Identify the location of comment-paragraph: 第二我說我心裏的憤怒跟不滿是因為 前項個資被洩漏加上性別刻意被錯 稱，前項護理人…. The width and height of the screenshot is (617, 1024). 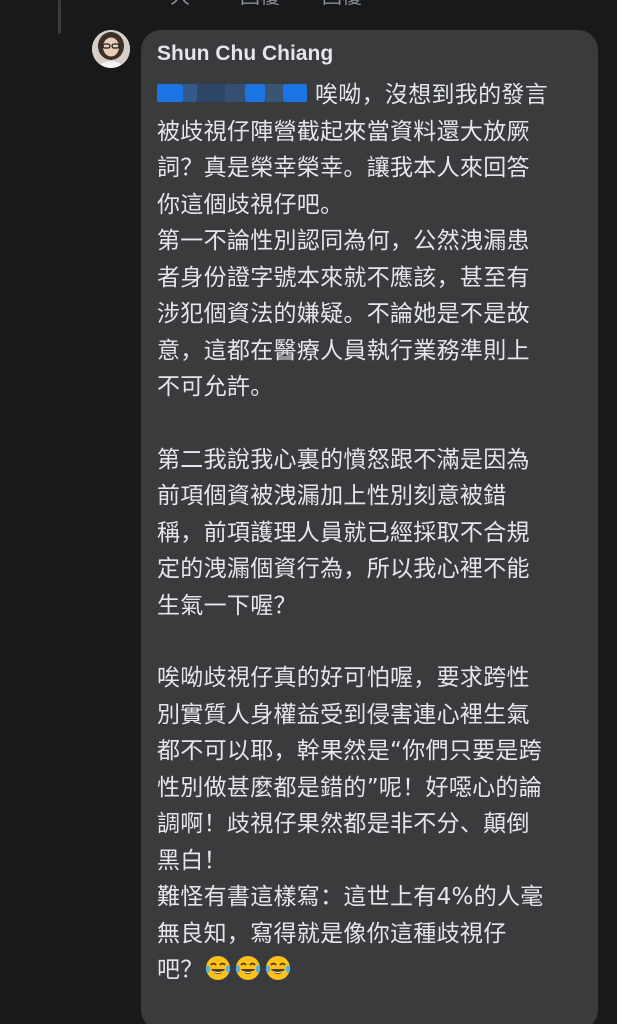
(370, 533).